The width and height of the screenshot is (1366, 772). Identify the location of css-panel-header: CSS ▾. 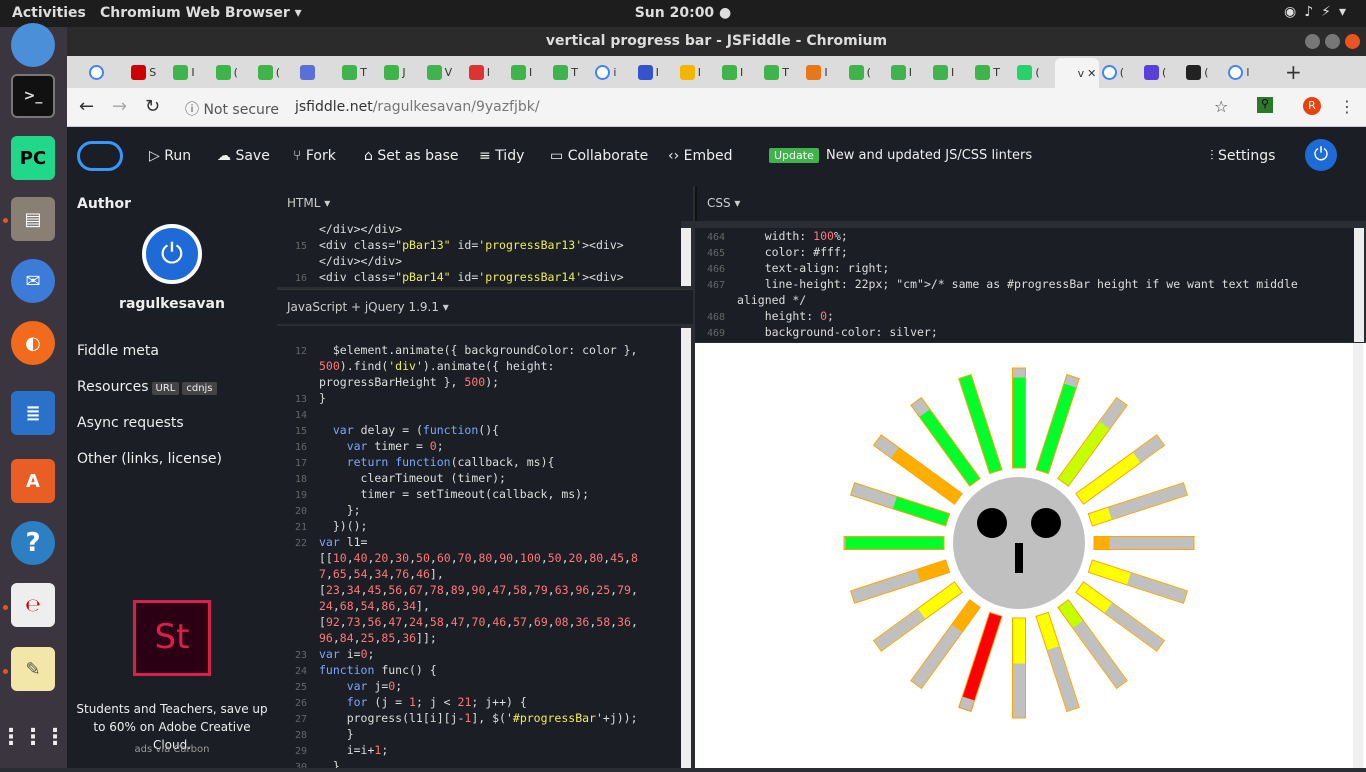
(1030, 203).